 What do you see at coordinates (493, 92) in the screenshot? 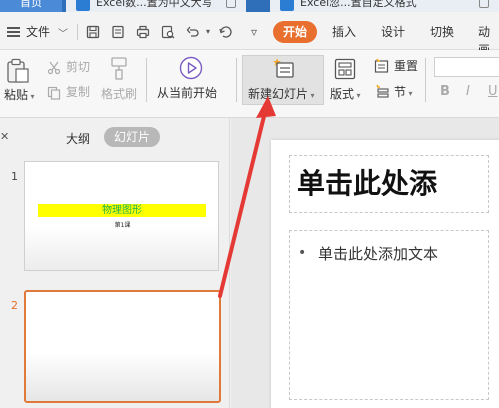
I see `underline-icon: U` at bounding box center [493, 92].